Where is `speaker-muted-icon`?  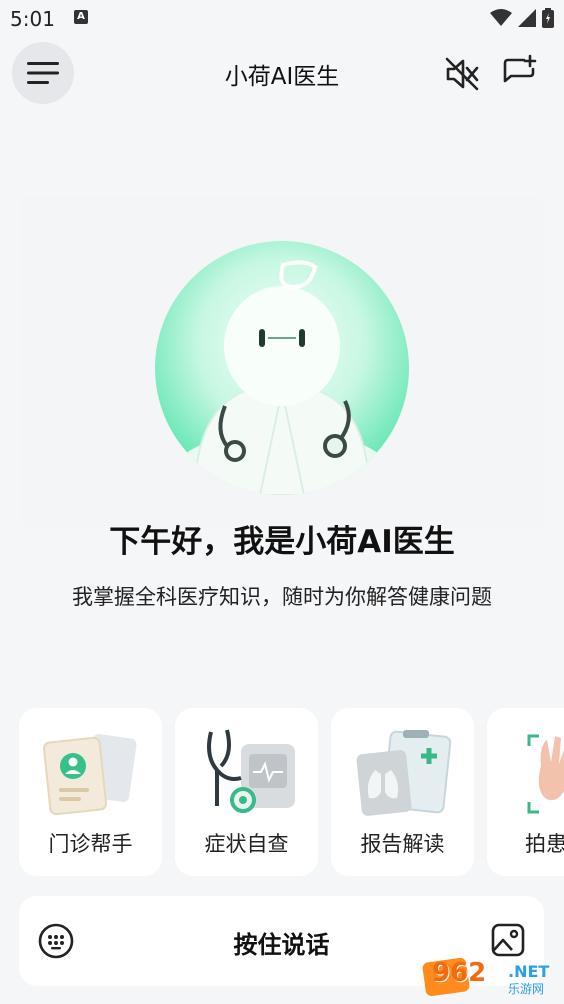 speaker-muted-icon is located at coordinates (462, 74).